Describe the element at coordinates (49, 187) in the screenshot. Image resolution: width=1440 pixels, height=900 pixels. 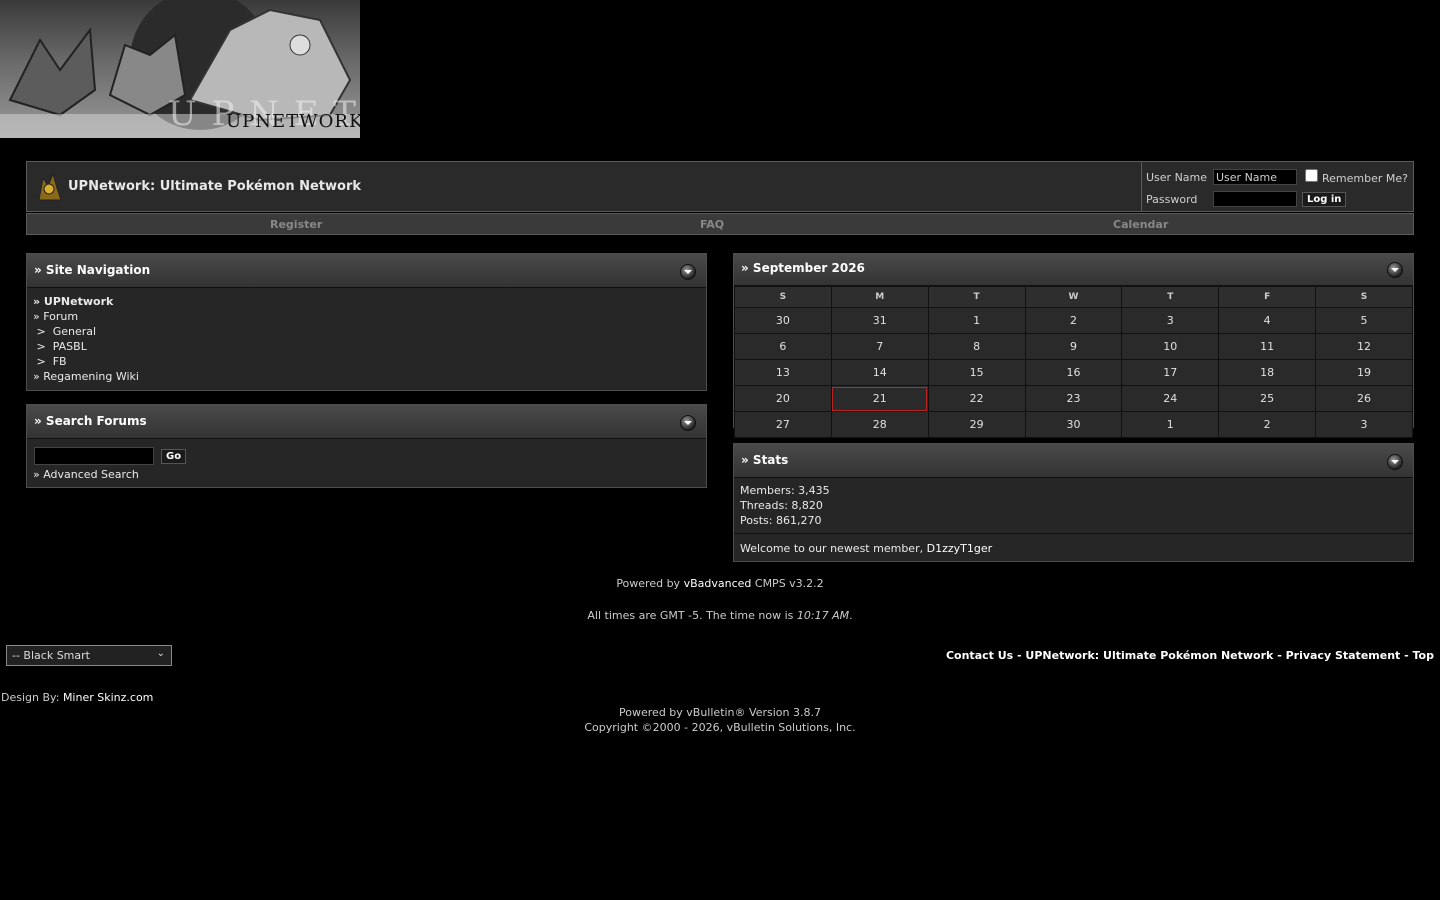
I see `forum-home-icon` at that location.